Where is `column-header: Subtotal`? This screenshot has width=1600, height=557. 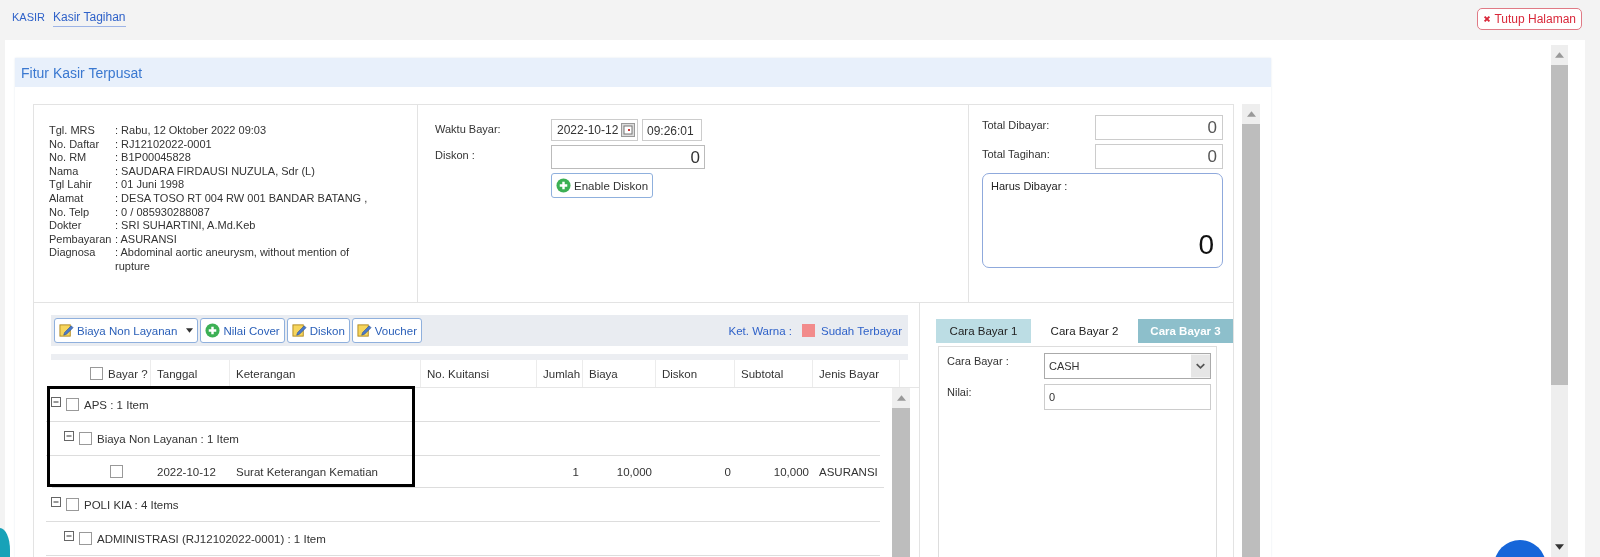
column-header: Subtotal is located at coordinates (762, 373).